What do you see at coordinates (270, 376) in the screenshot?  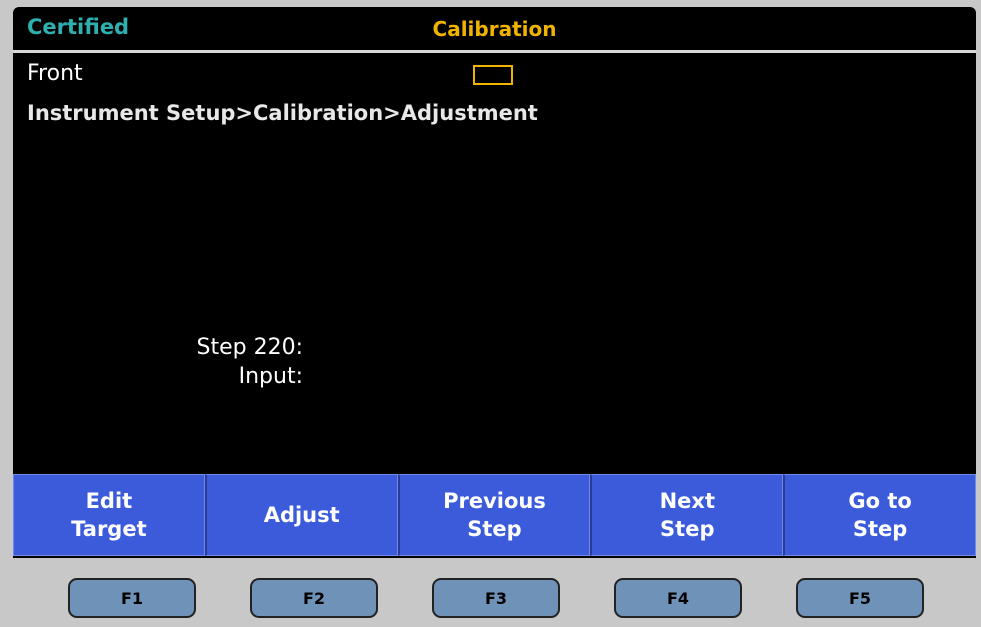 I see `input-label: Input:` at bounding box center [270, 376].